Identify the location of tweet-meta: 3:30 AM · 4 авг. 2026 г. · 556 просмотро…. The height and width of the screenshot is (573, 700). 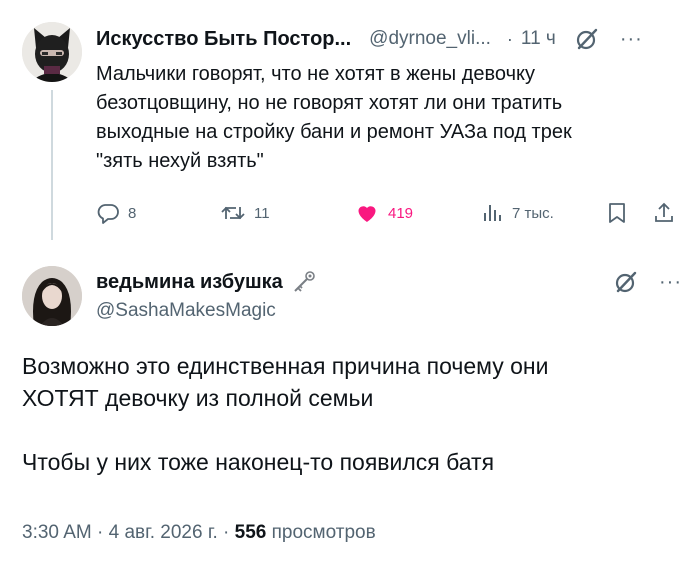
(199, 533).